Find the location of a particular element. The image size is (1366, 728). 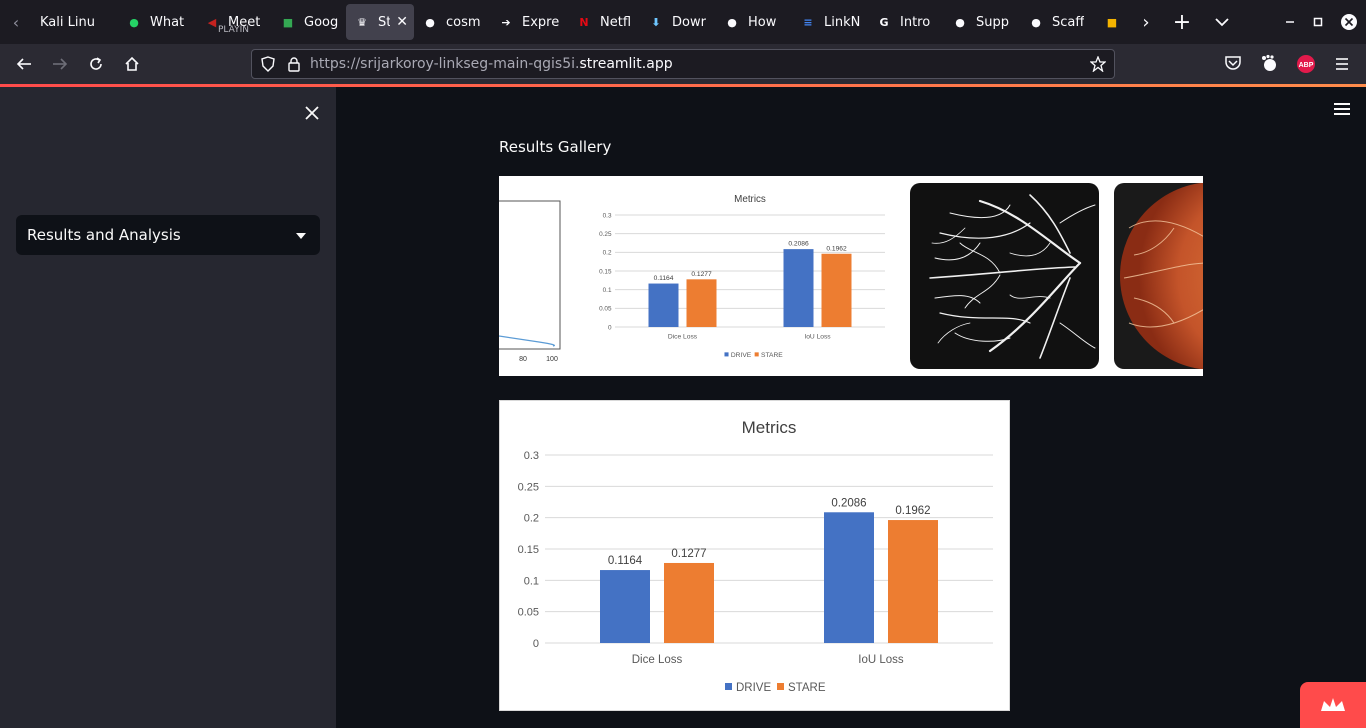

arrow-left-icon is located at coordinates (23, 64).